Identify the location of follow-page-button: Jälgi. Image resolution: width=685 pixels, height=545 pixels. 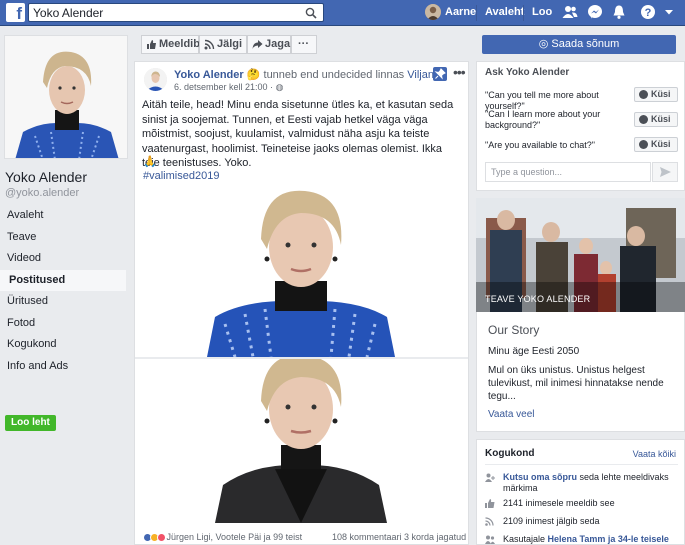
(223, 44).